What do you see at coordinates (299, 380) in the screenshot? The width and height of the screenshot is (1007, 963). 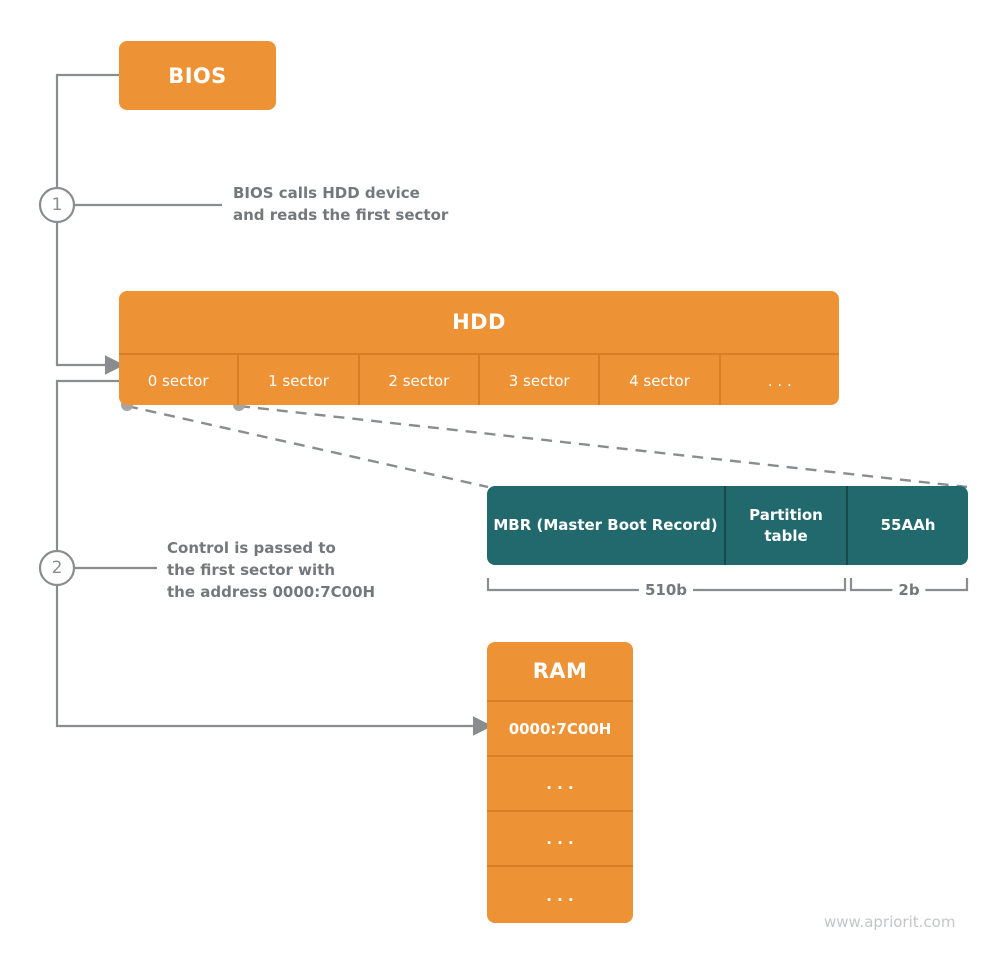 I see `hdd-sector-1: 1 sector` at bounding box center [299, 380].